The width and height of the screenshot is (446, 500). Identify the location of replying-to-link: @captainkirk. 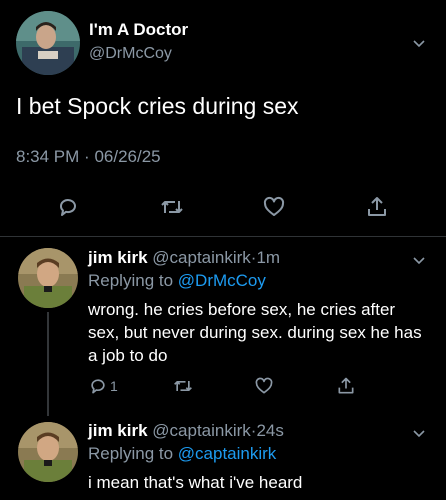
(227, 453).